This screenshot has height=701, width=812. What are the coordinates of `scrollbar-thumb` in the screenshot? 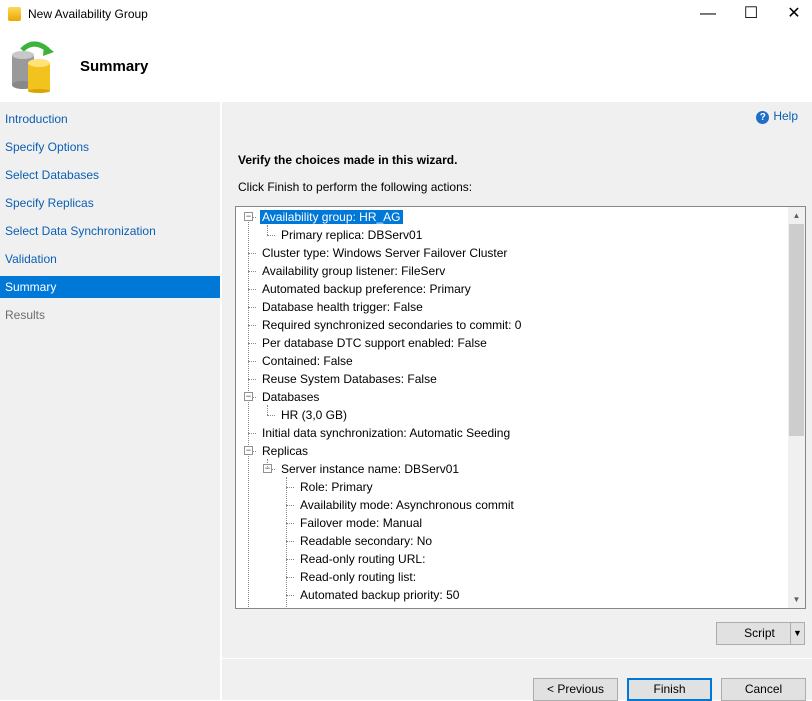 It's located at (796, 330).